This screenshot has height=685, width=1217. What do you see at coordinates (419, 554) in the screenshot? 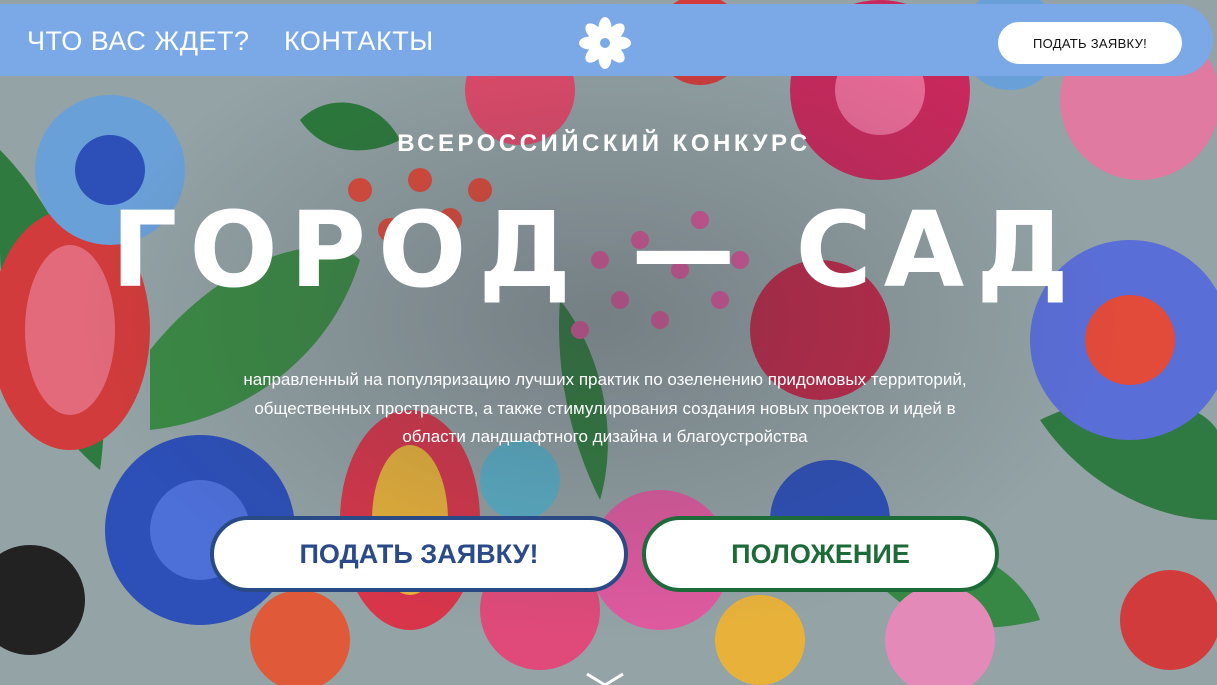
I see `apply-button: ПОДАТЬ ЗАЯВКУ!` at bounding box center [419, 554].